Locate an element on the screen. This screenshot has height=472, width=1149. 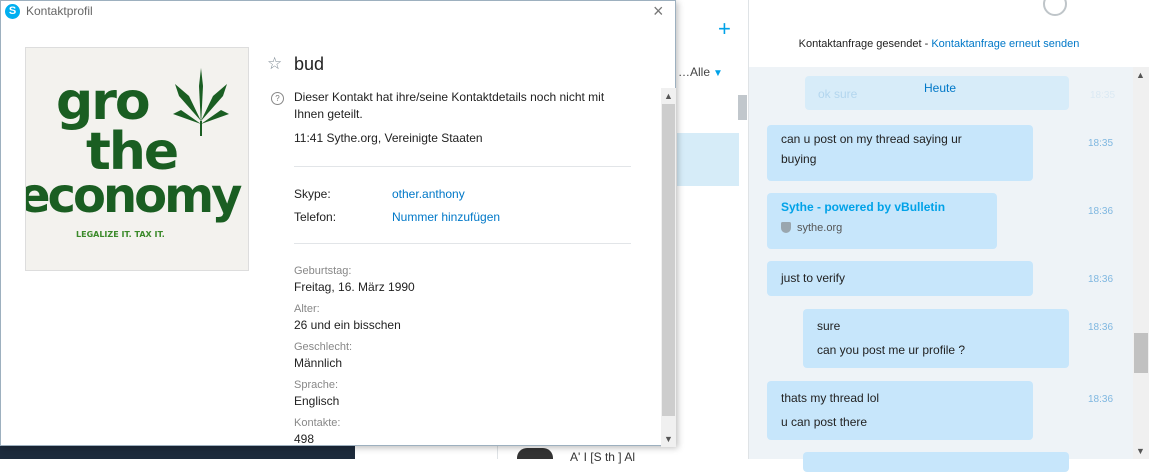
message-bubble: just to verify is located at coordinates (900, 278).